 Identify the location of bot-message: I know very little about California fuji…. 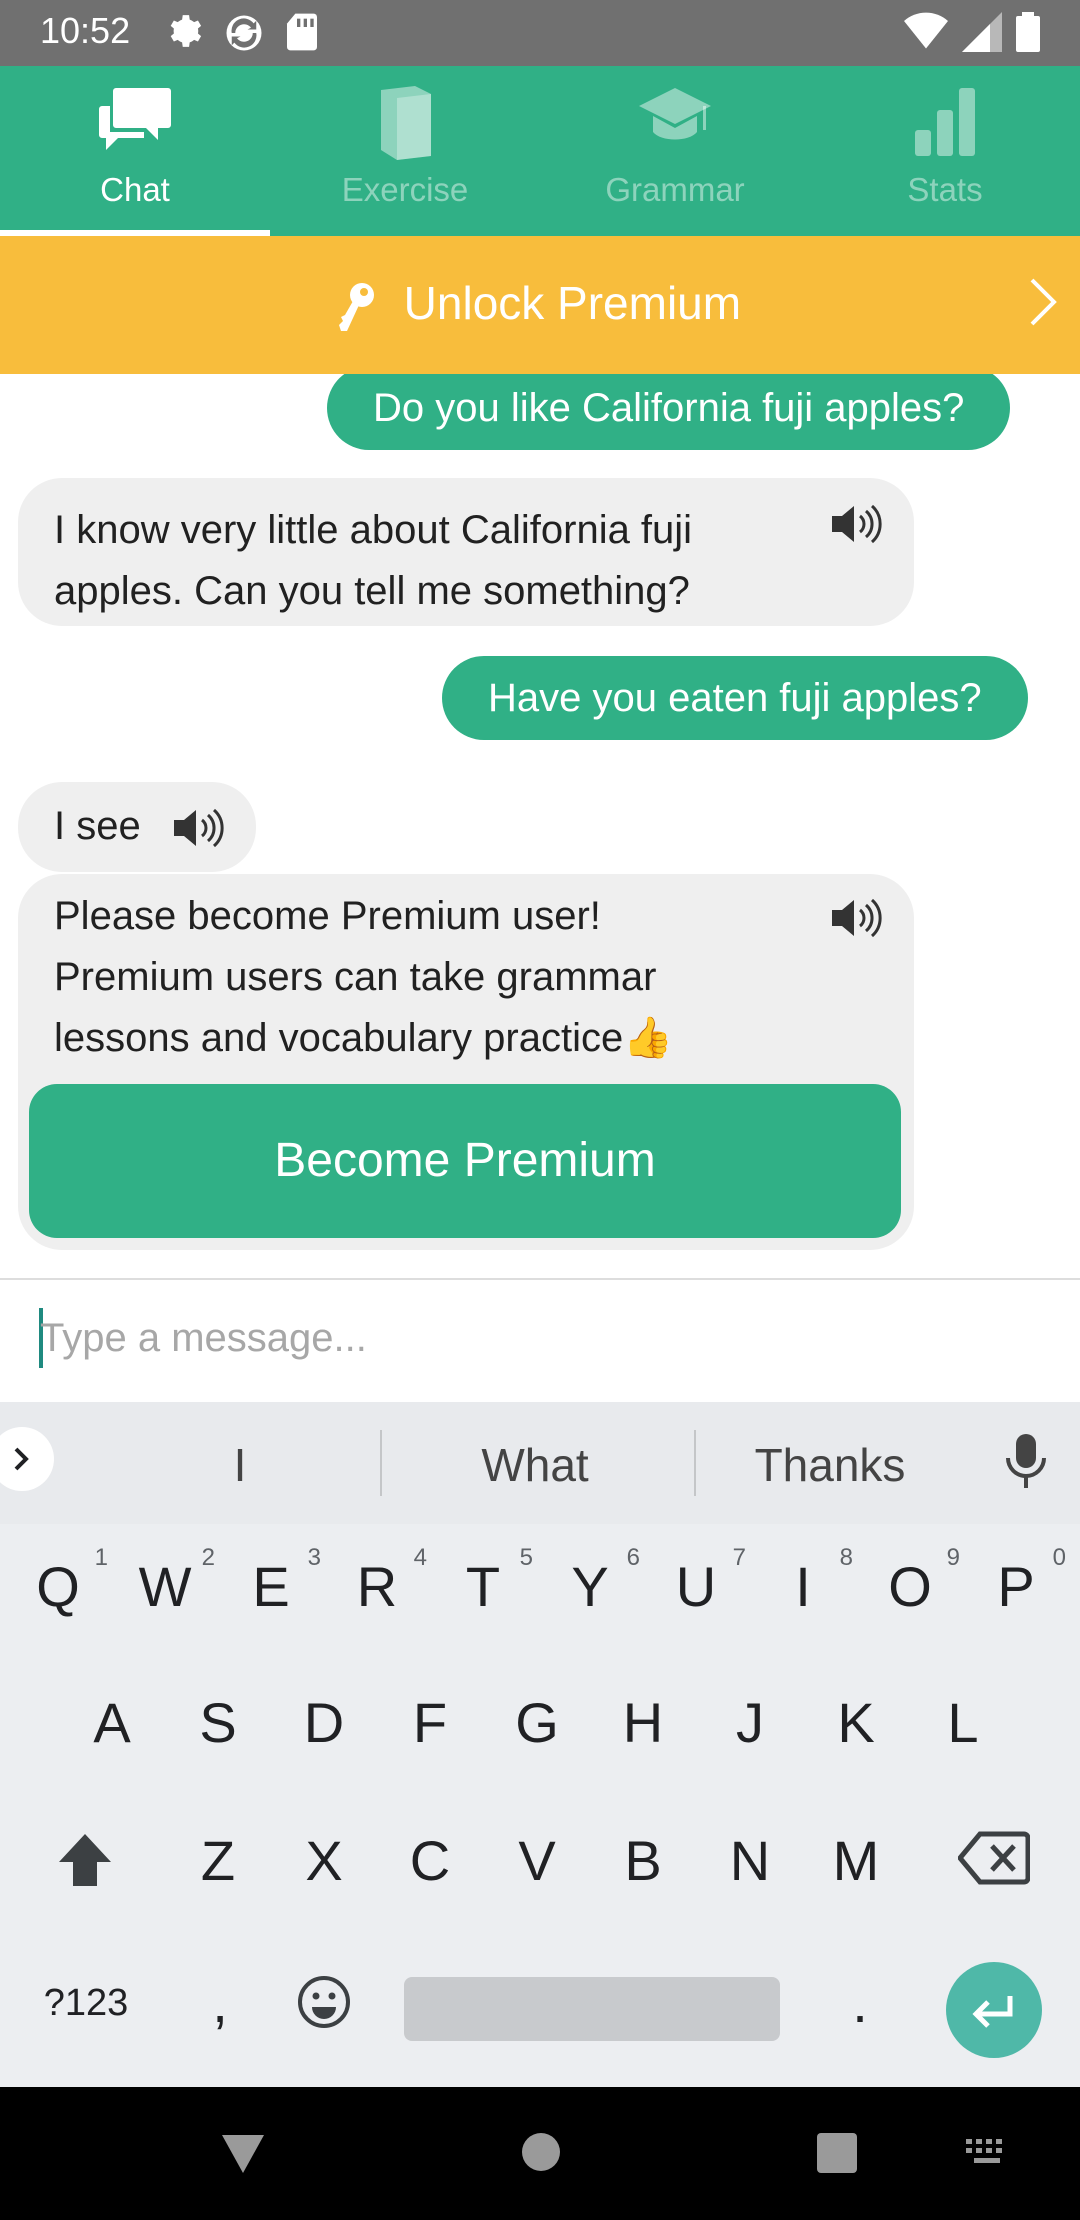
(466, 552).